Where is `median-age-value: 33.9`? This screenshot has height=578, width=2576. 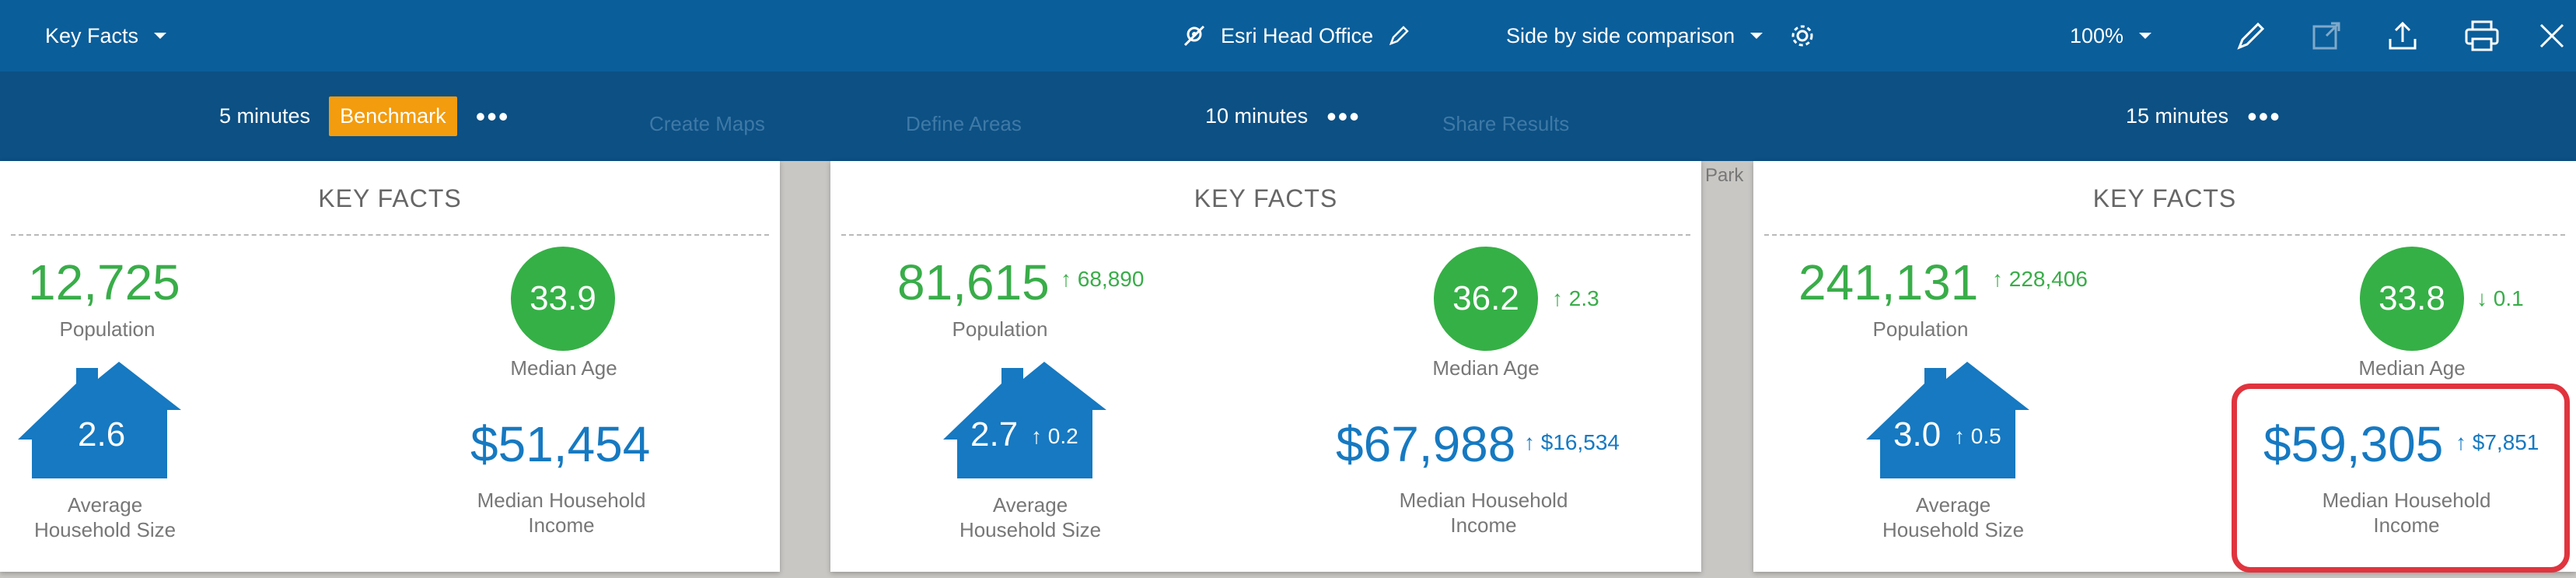 median-age-value: 33.9 is located at coordinates (563, 298).